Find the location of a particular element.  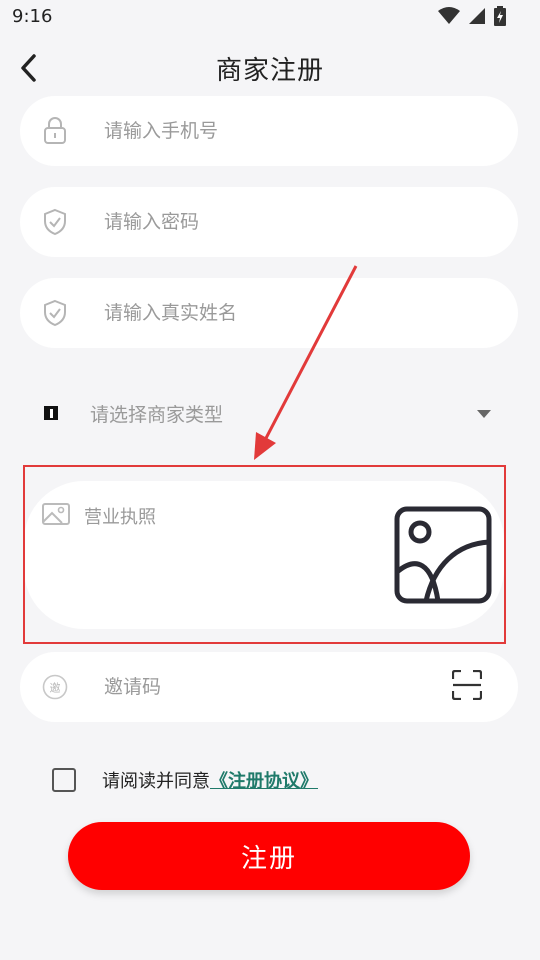

type-square-icon is located at coordinates (51, 413).